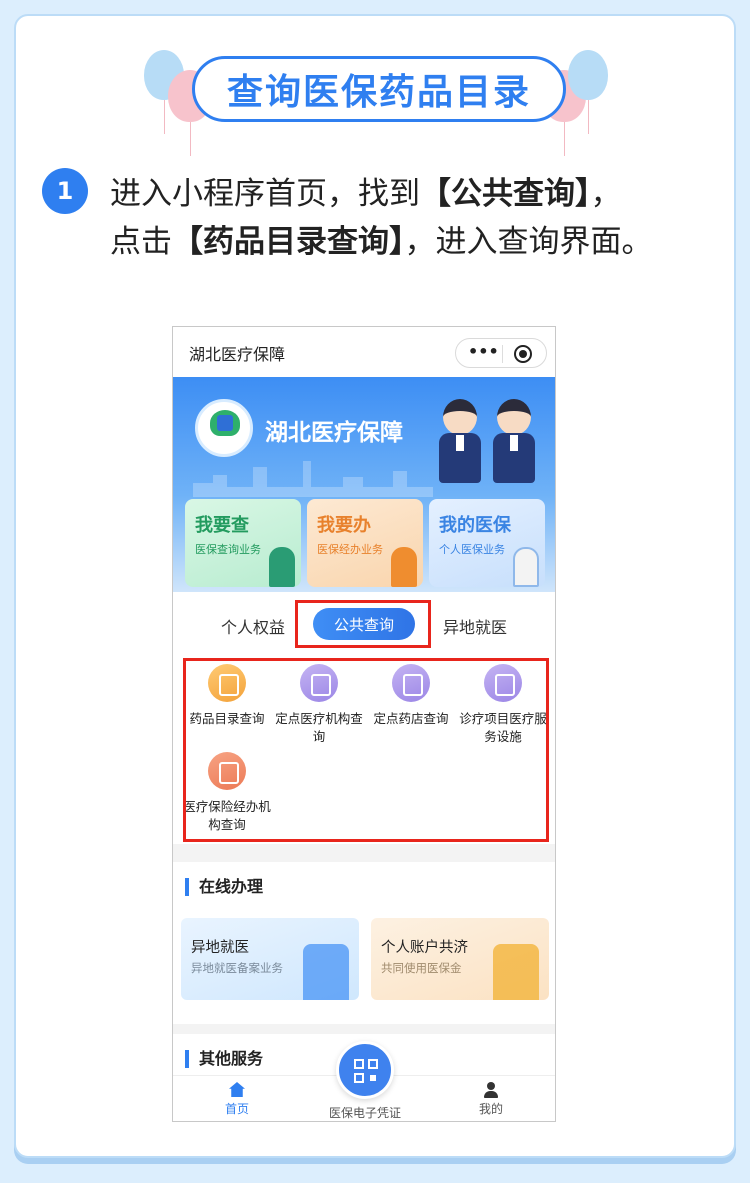 This screenshot has width=750, height=1183. Describe the element at coordinates (359, 1064) in the screenshot. I see `qr-code-icon` at that location.